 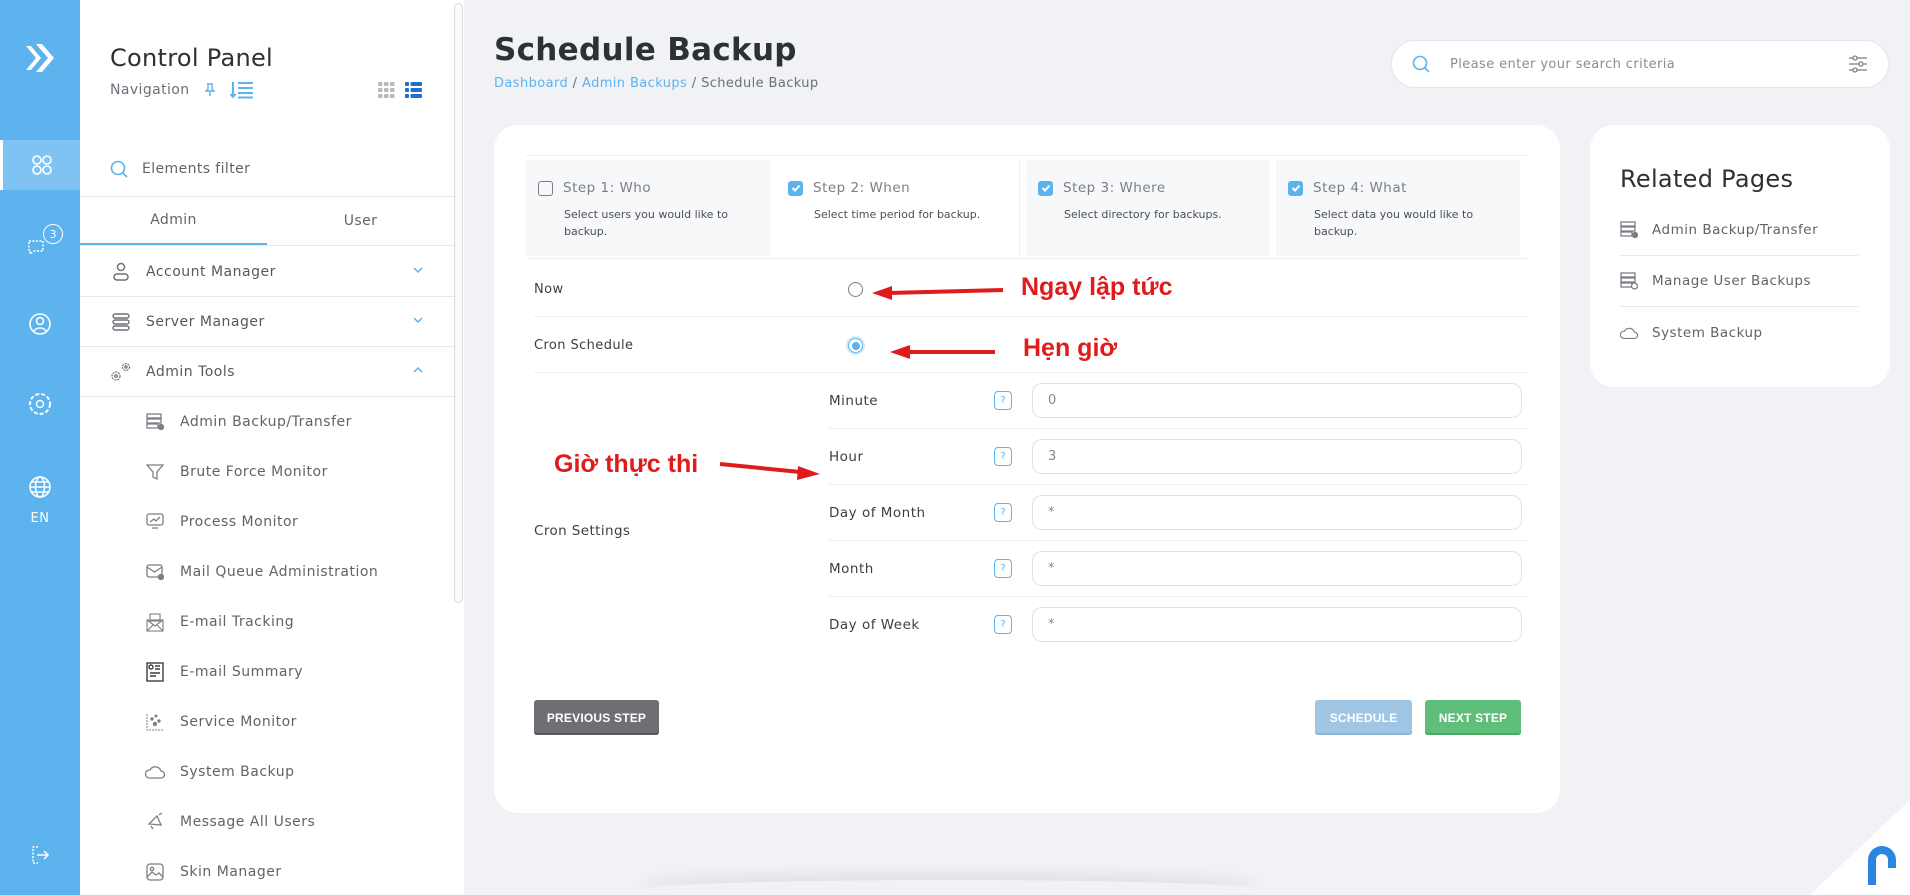 I want to click on menu-item-label: E-mail Summary, so click(x=241, y=672).